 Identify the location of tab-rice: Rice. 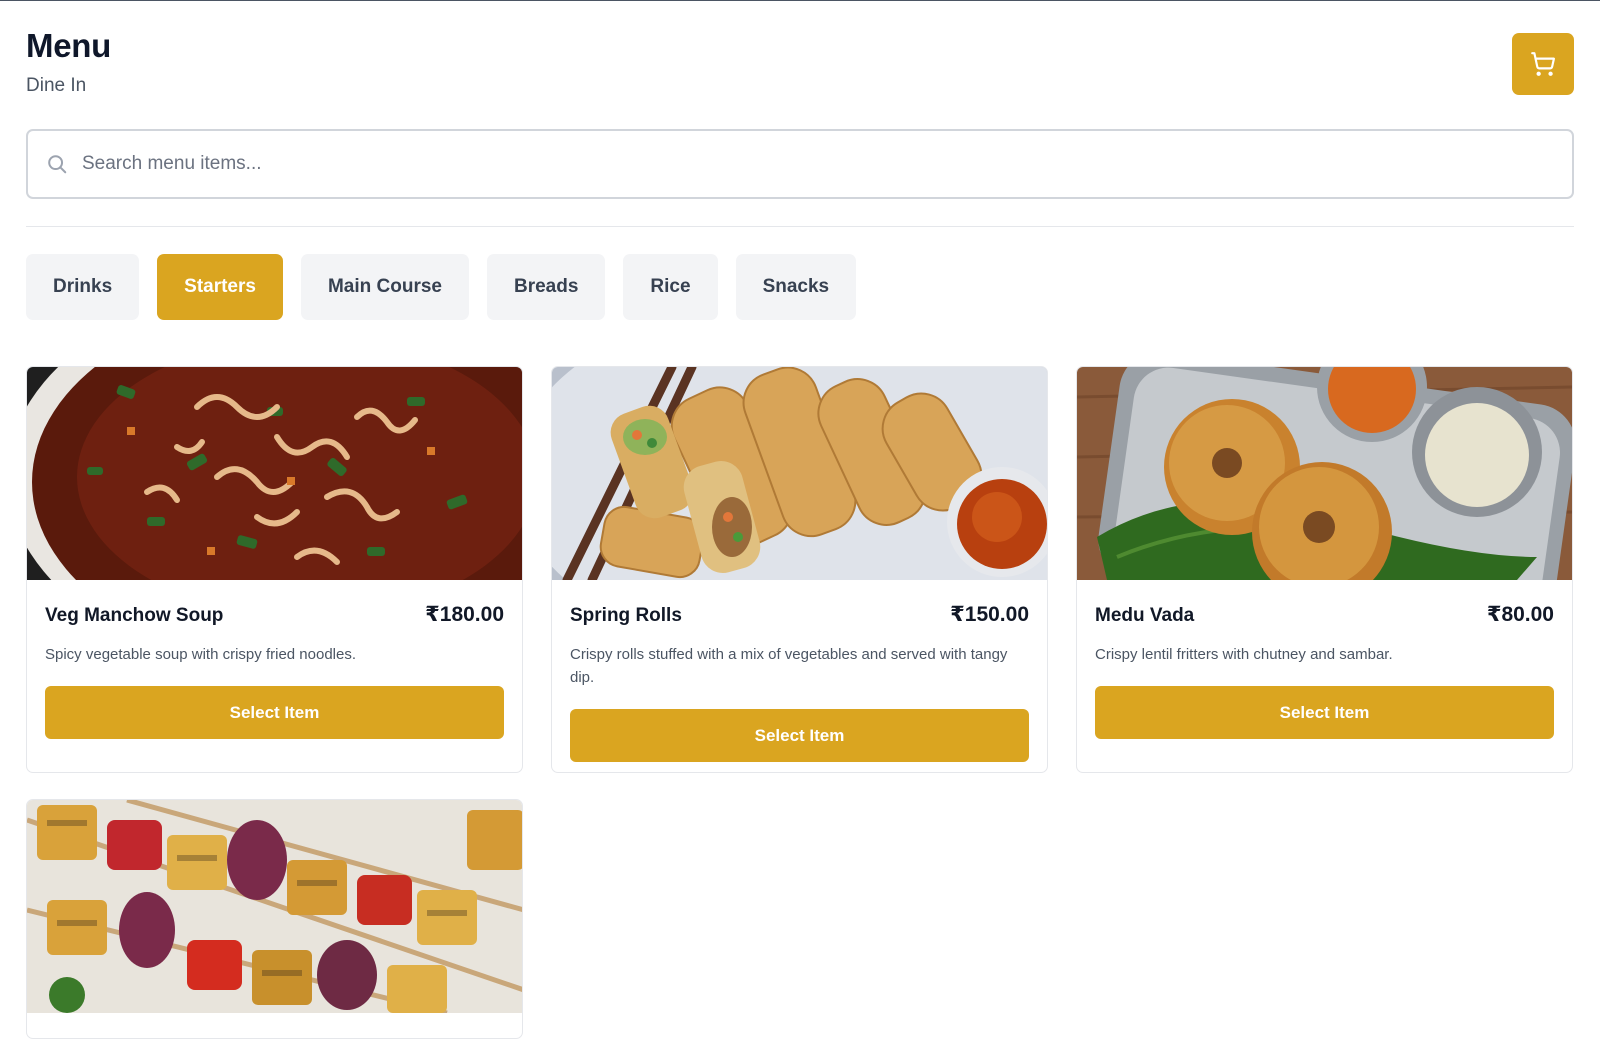
(670, 287).